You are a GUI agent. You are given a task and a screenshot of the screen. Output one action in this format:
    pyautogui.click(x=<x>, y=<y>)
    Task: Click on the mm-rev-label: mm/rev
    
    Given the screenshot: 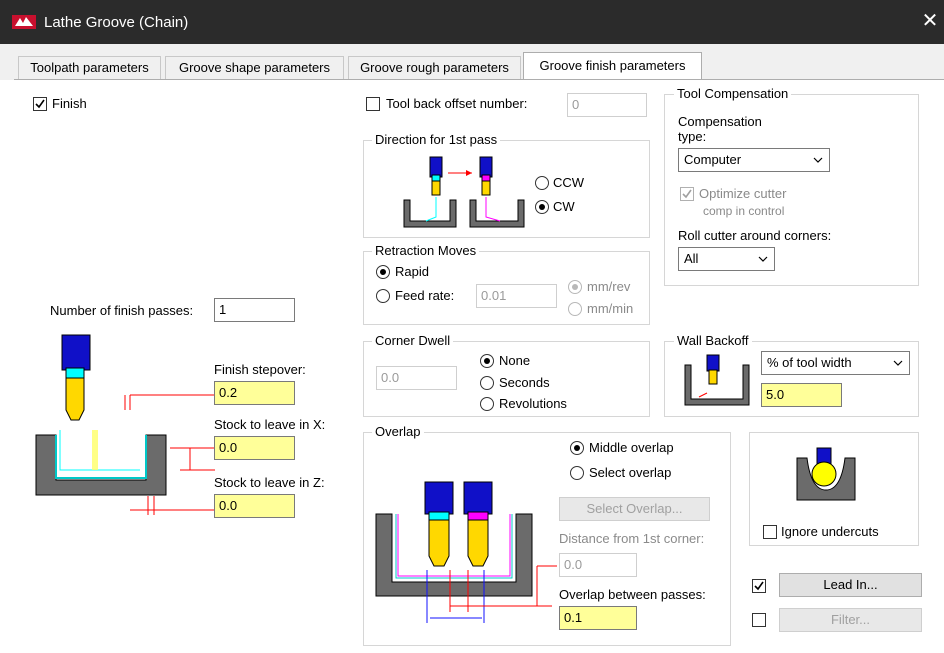 What is the action you would take?
    pyautogui.click(x=609, y=286)
    